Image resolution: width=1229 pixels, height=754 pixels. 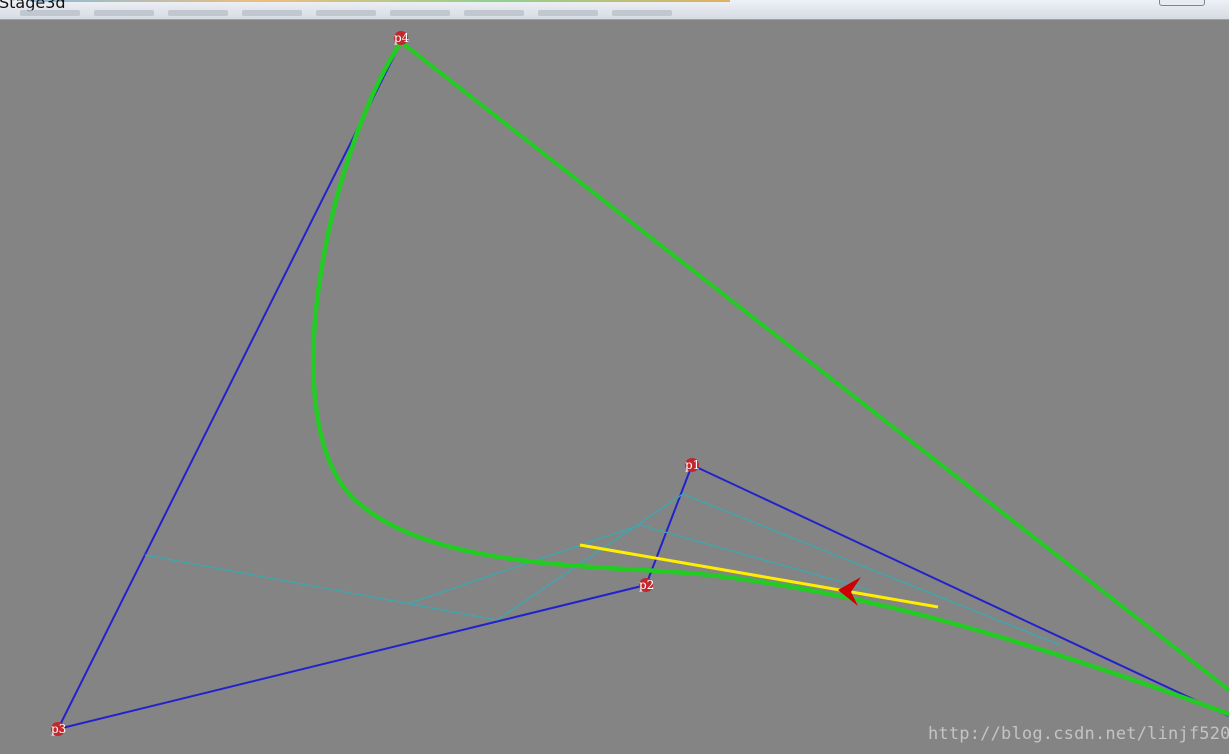 I want to click on point-label: p2, so click(x=646, y=585).